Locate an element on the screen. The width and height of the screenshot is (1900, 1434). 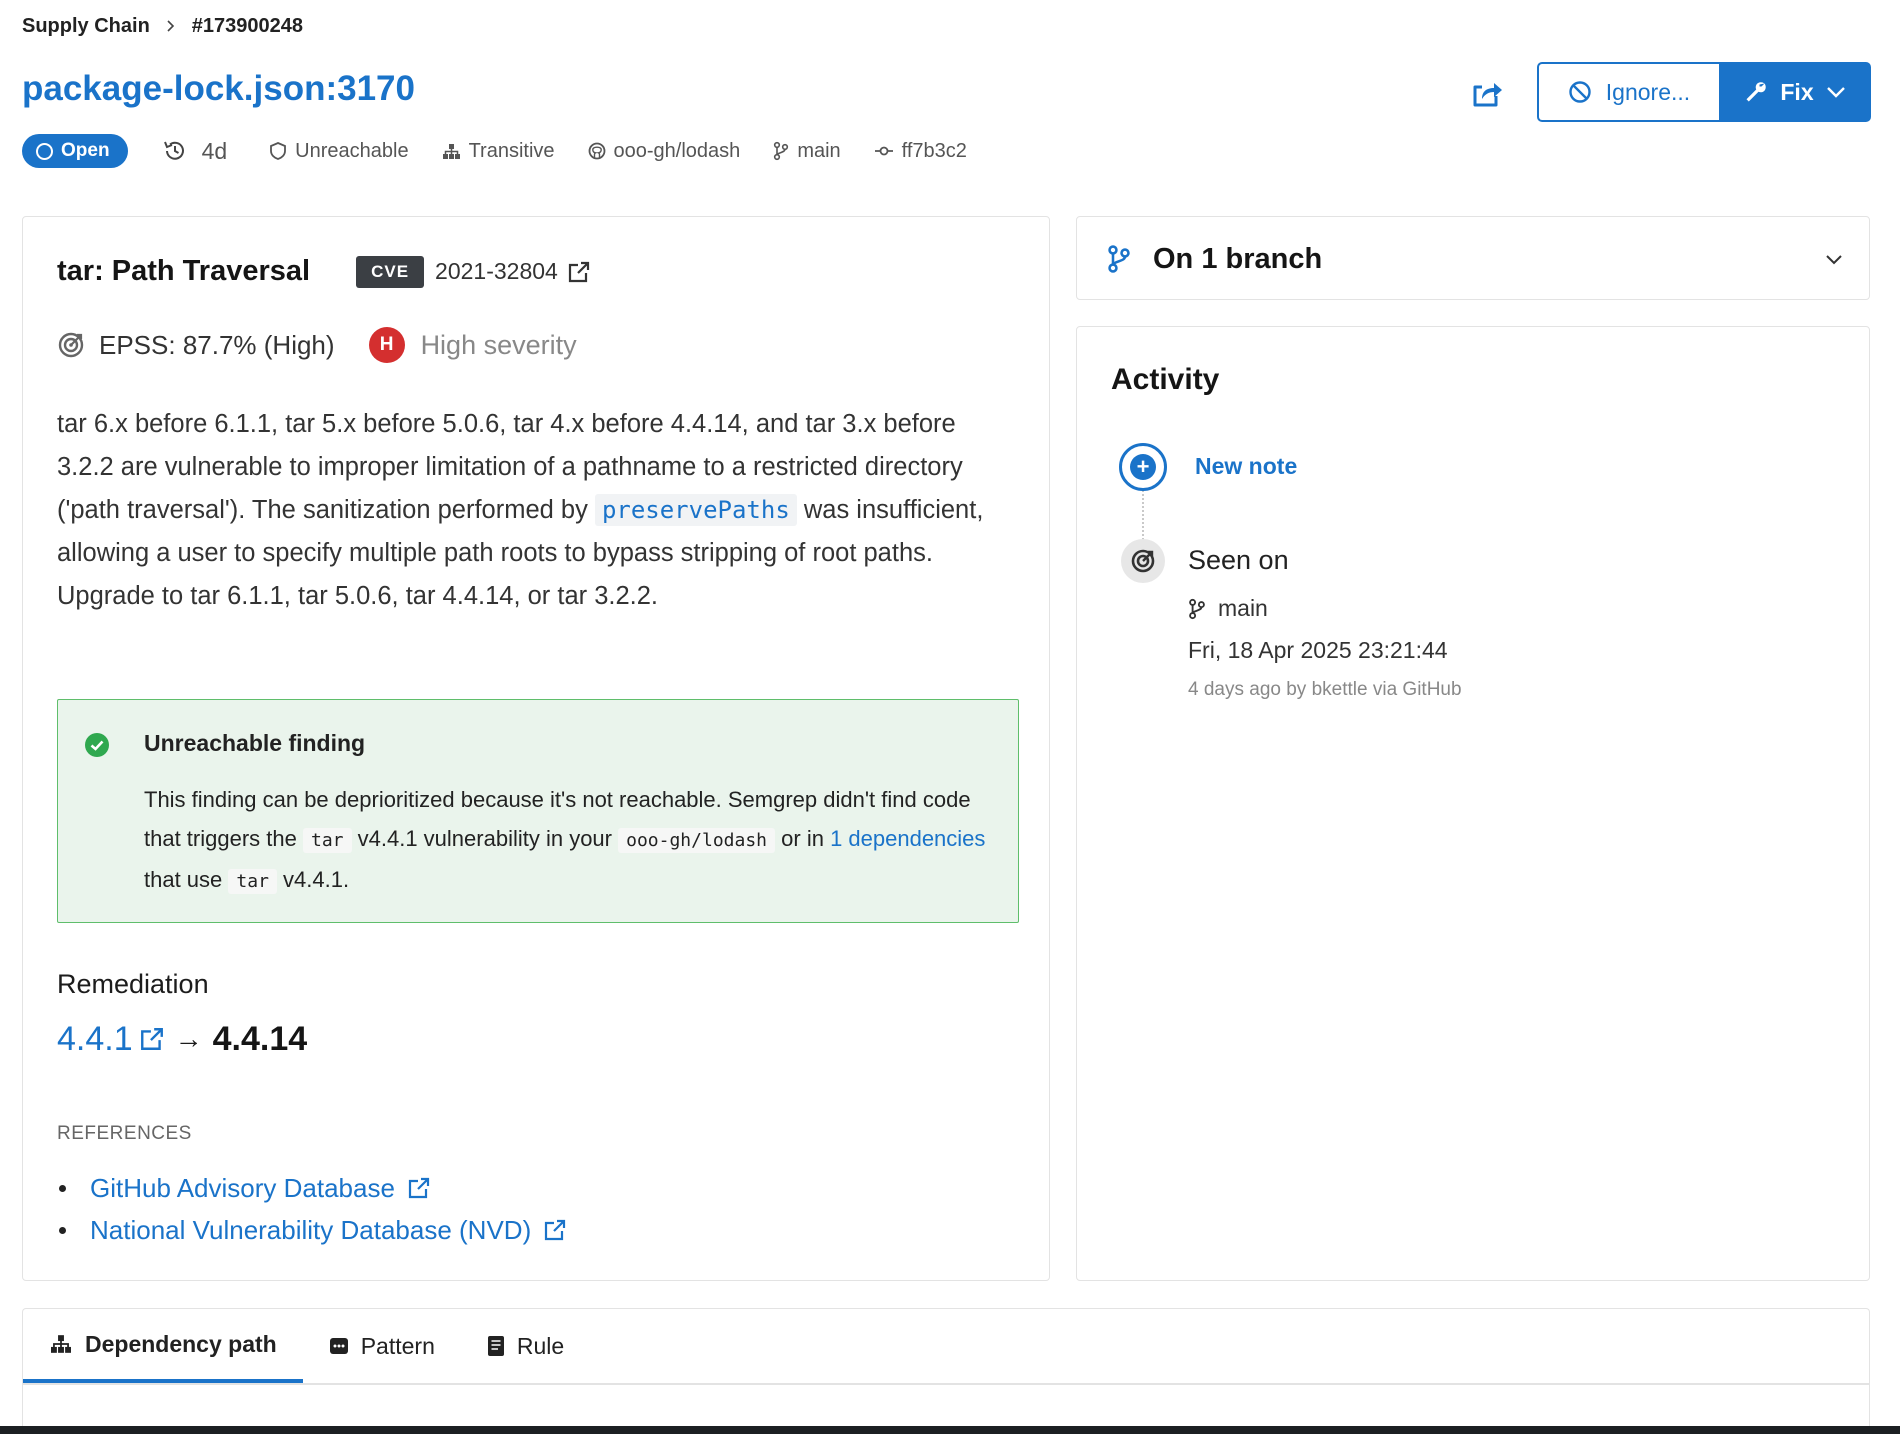
github-advisory-link: GitHub Advisory Database is located at coordinates (260, 1188).